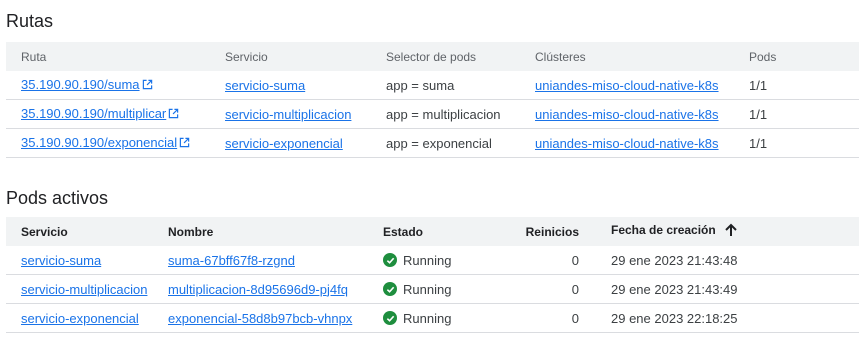 Image resolution: width=859 pixels, height=358 pixels. I want to click on col-estado: Estado, so click(440, 231).